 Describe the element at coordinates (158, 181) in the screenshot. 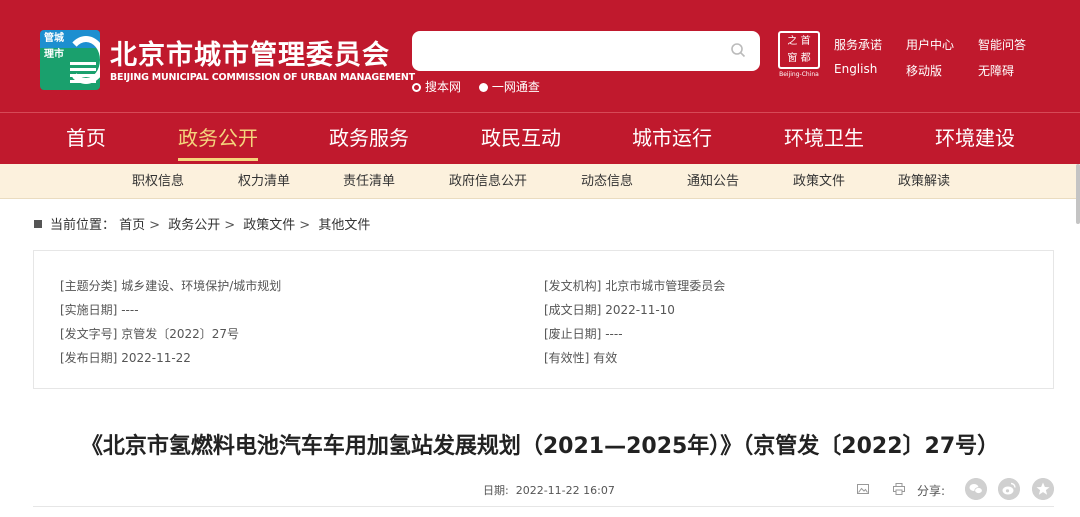

I see `subnav-duty-info: 职权信息` at that location.